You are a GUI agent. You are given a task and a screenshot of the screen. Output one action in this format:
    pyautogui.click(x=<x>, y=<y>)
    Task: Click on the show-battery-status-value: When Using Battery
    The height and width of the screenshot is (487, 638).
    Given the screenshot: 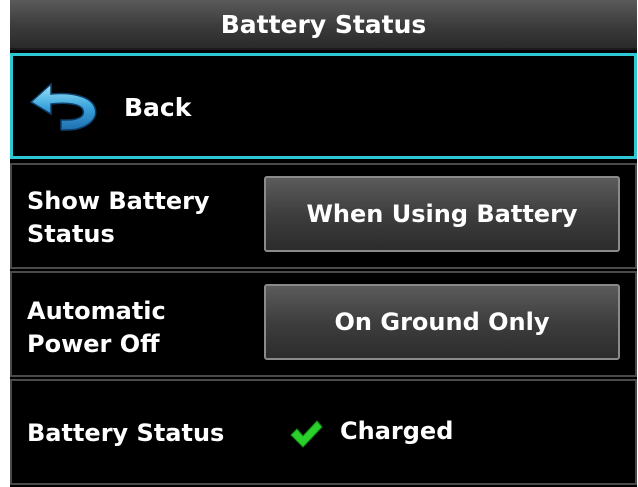 What is the action you would take?
    pyautogui.click(x=442, y=214)
    